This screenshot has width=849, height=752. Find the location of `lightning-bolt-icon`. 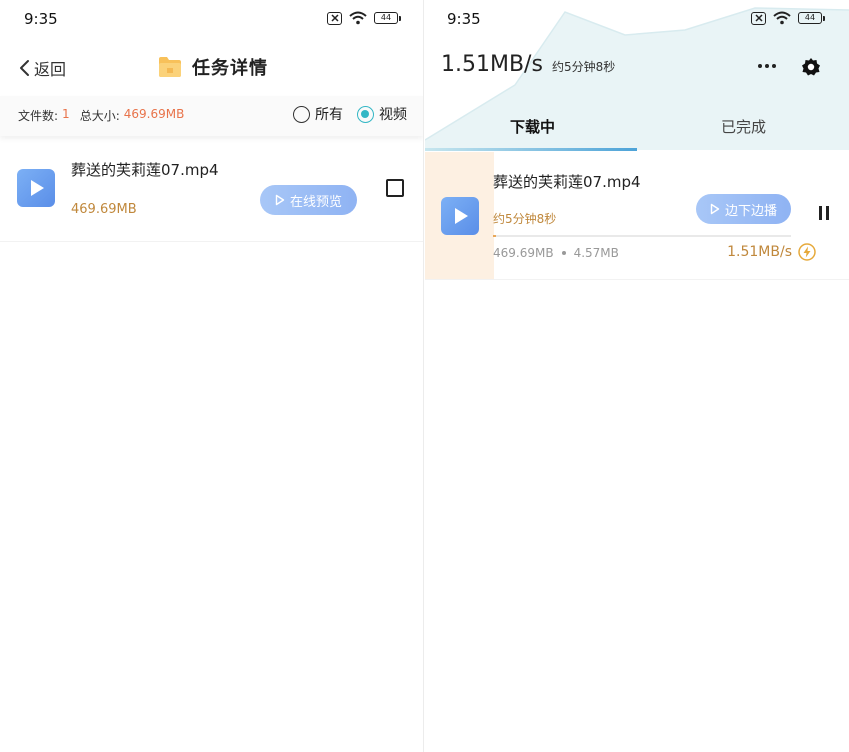

lightning-bolt-icon is located at coordinates (807, 252).